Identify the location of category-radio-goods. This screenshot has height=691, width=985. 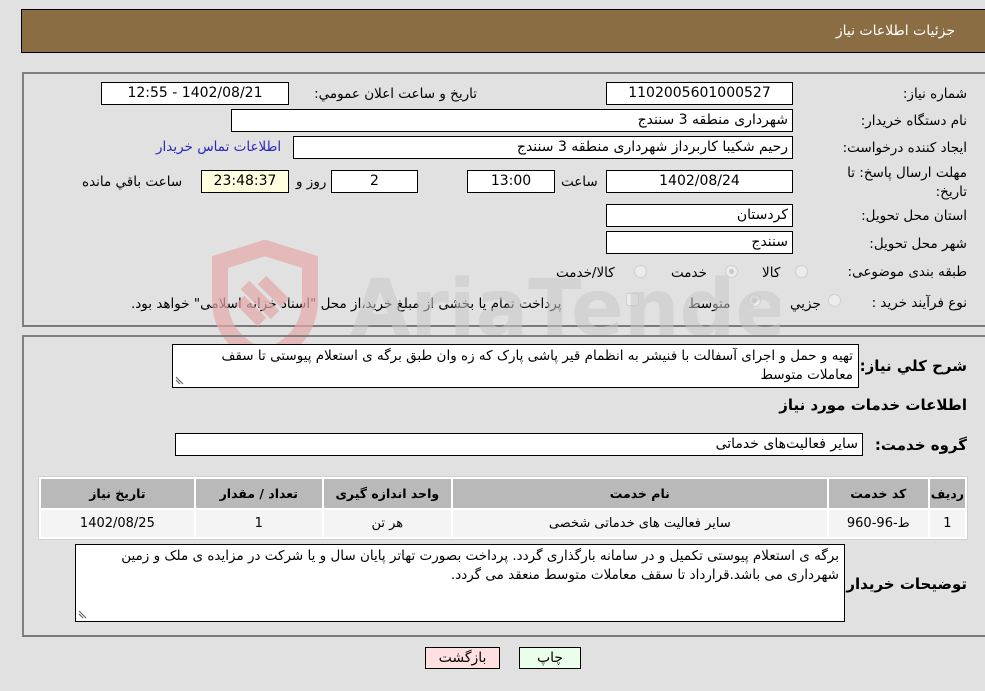
(801, 271).